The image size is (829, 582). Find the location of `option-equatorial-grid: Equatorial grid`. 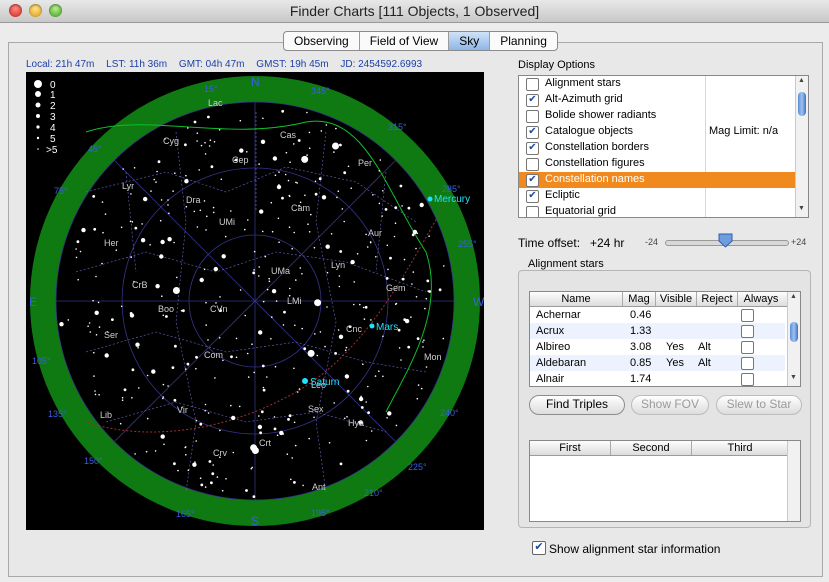

option-equatorial-grid: Equatorial grid is located at coordinates (657, 210).